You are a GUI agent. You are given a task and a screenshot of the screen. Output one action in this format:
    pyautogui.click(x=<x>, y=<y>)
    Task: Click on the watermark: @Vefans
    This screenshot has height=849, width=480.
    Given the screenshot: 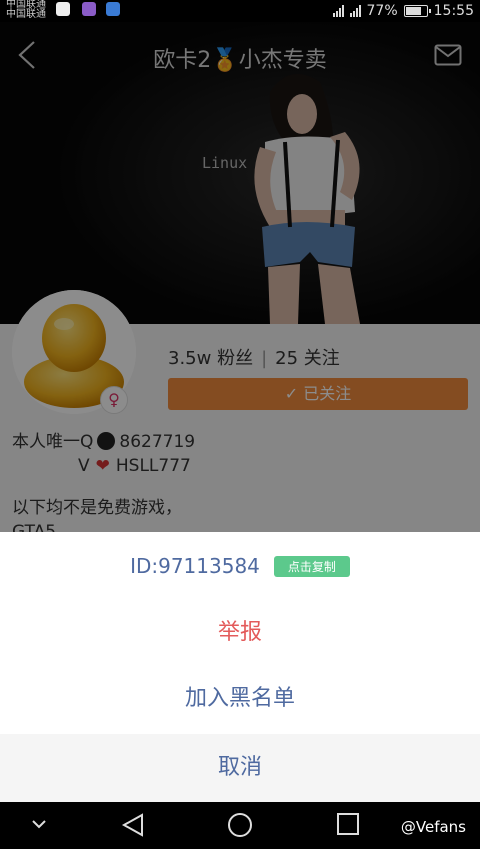 What is the action you would take?
    pyautogui.click(x=433, y=827)
    